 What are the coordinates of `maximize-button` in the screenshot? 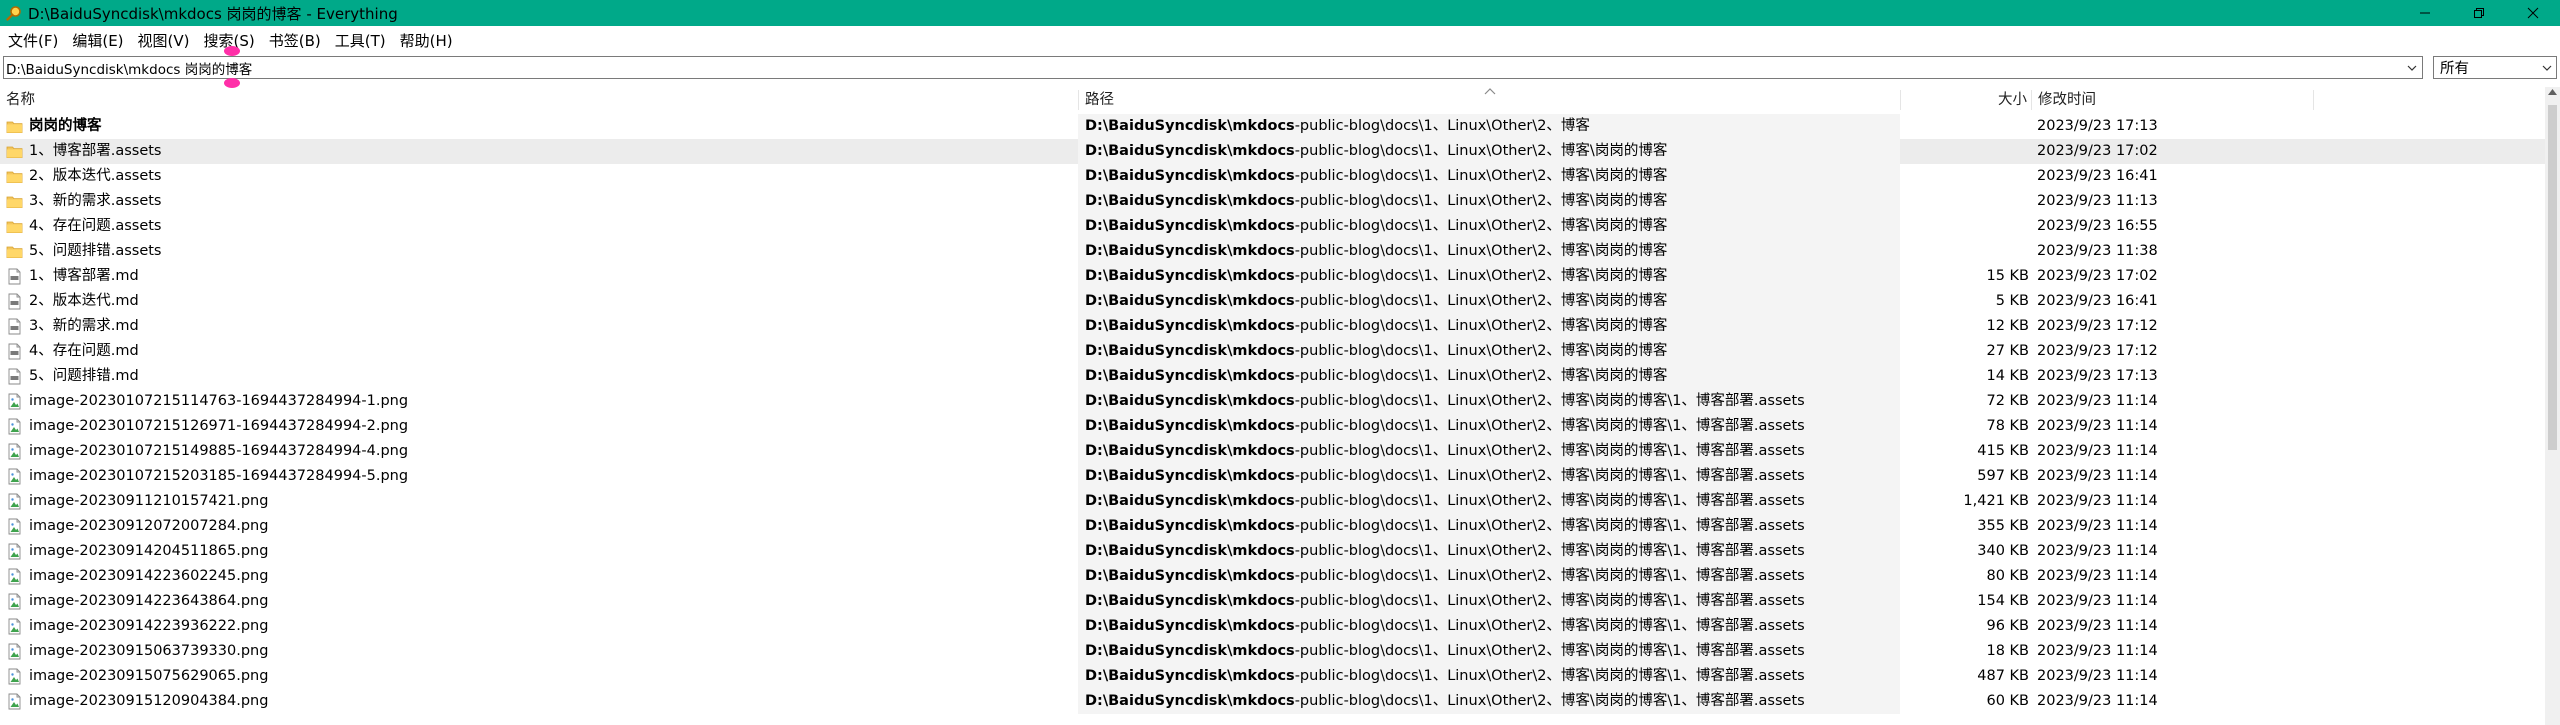 It's located at (2479, 13).